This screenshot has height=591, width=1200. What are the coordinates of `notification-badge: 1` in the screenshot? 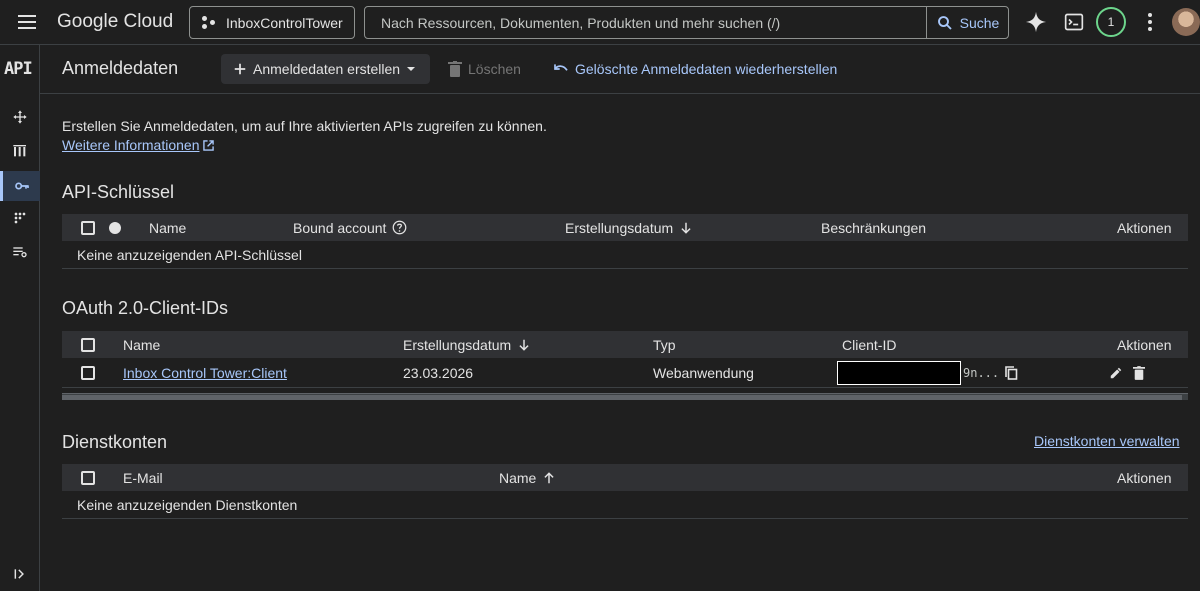 It's located at (1111, 22).